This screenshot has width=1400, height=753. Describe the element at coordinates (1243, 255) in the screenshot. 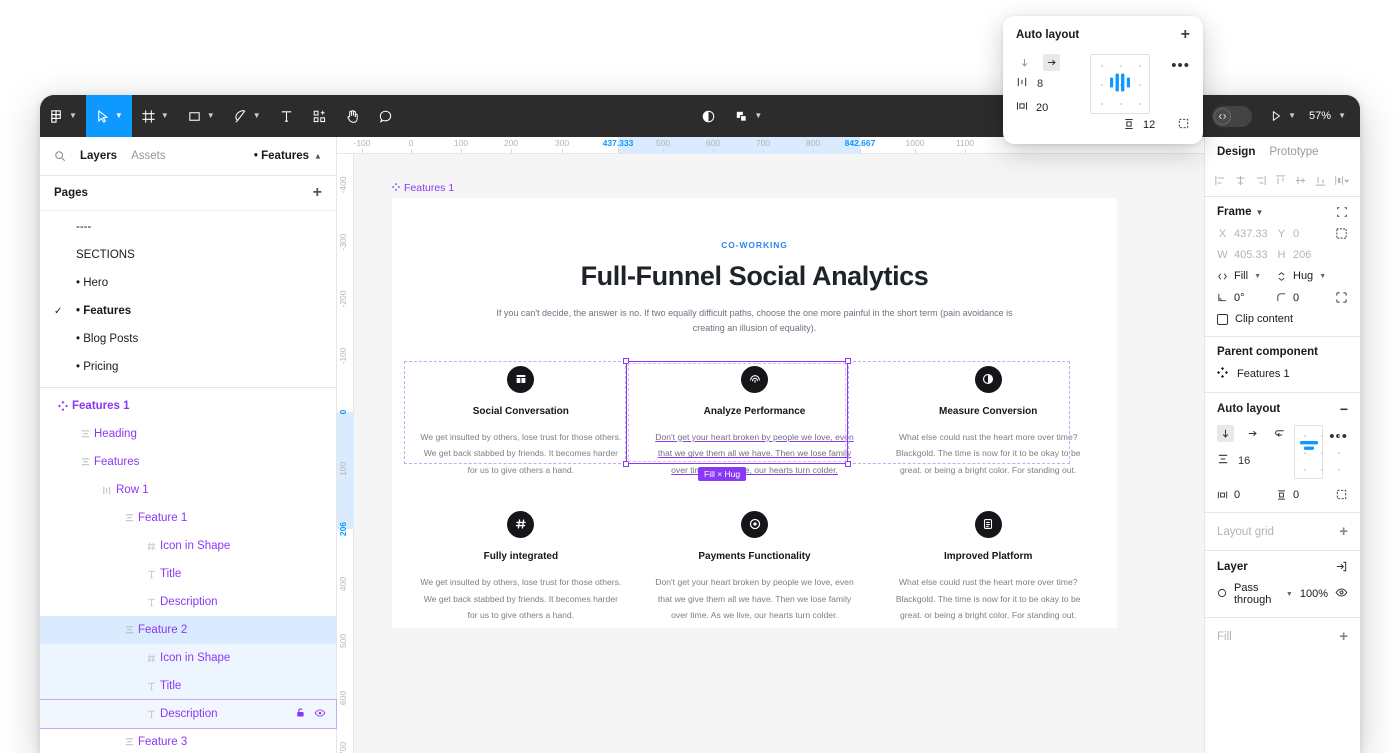

I see `frame-w-field: W 405.33` at that location.